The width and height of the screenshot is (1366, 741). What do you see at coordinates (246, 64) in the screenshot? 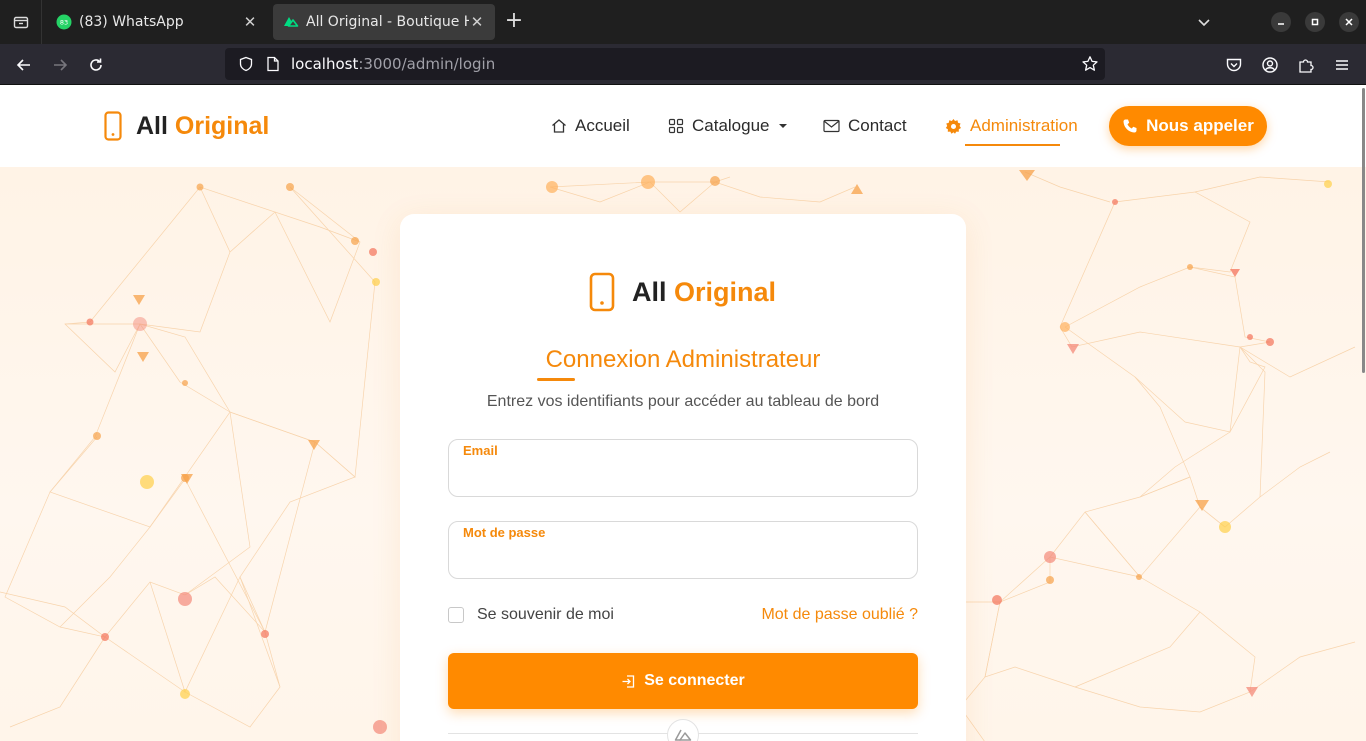
I see `shield-icon` at bounding box center [246, 64].